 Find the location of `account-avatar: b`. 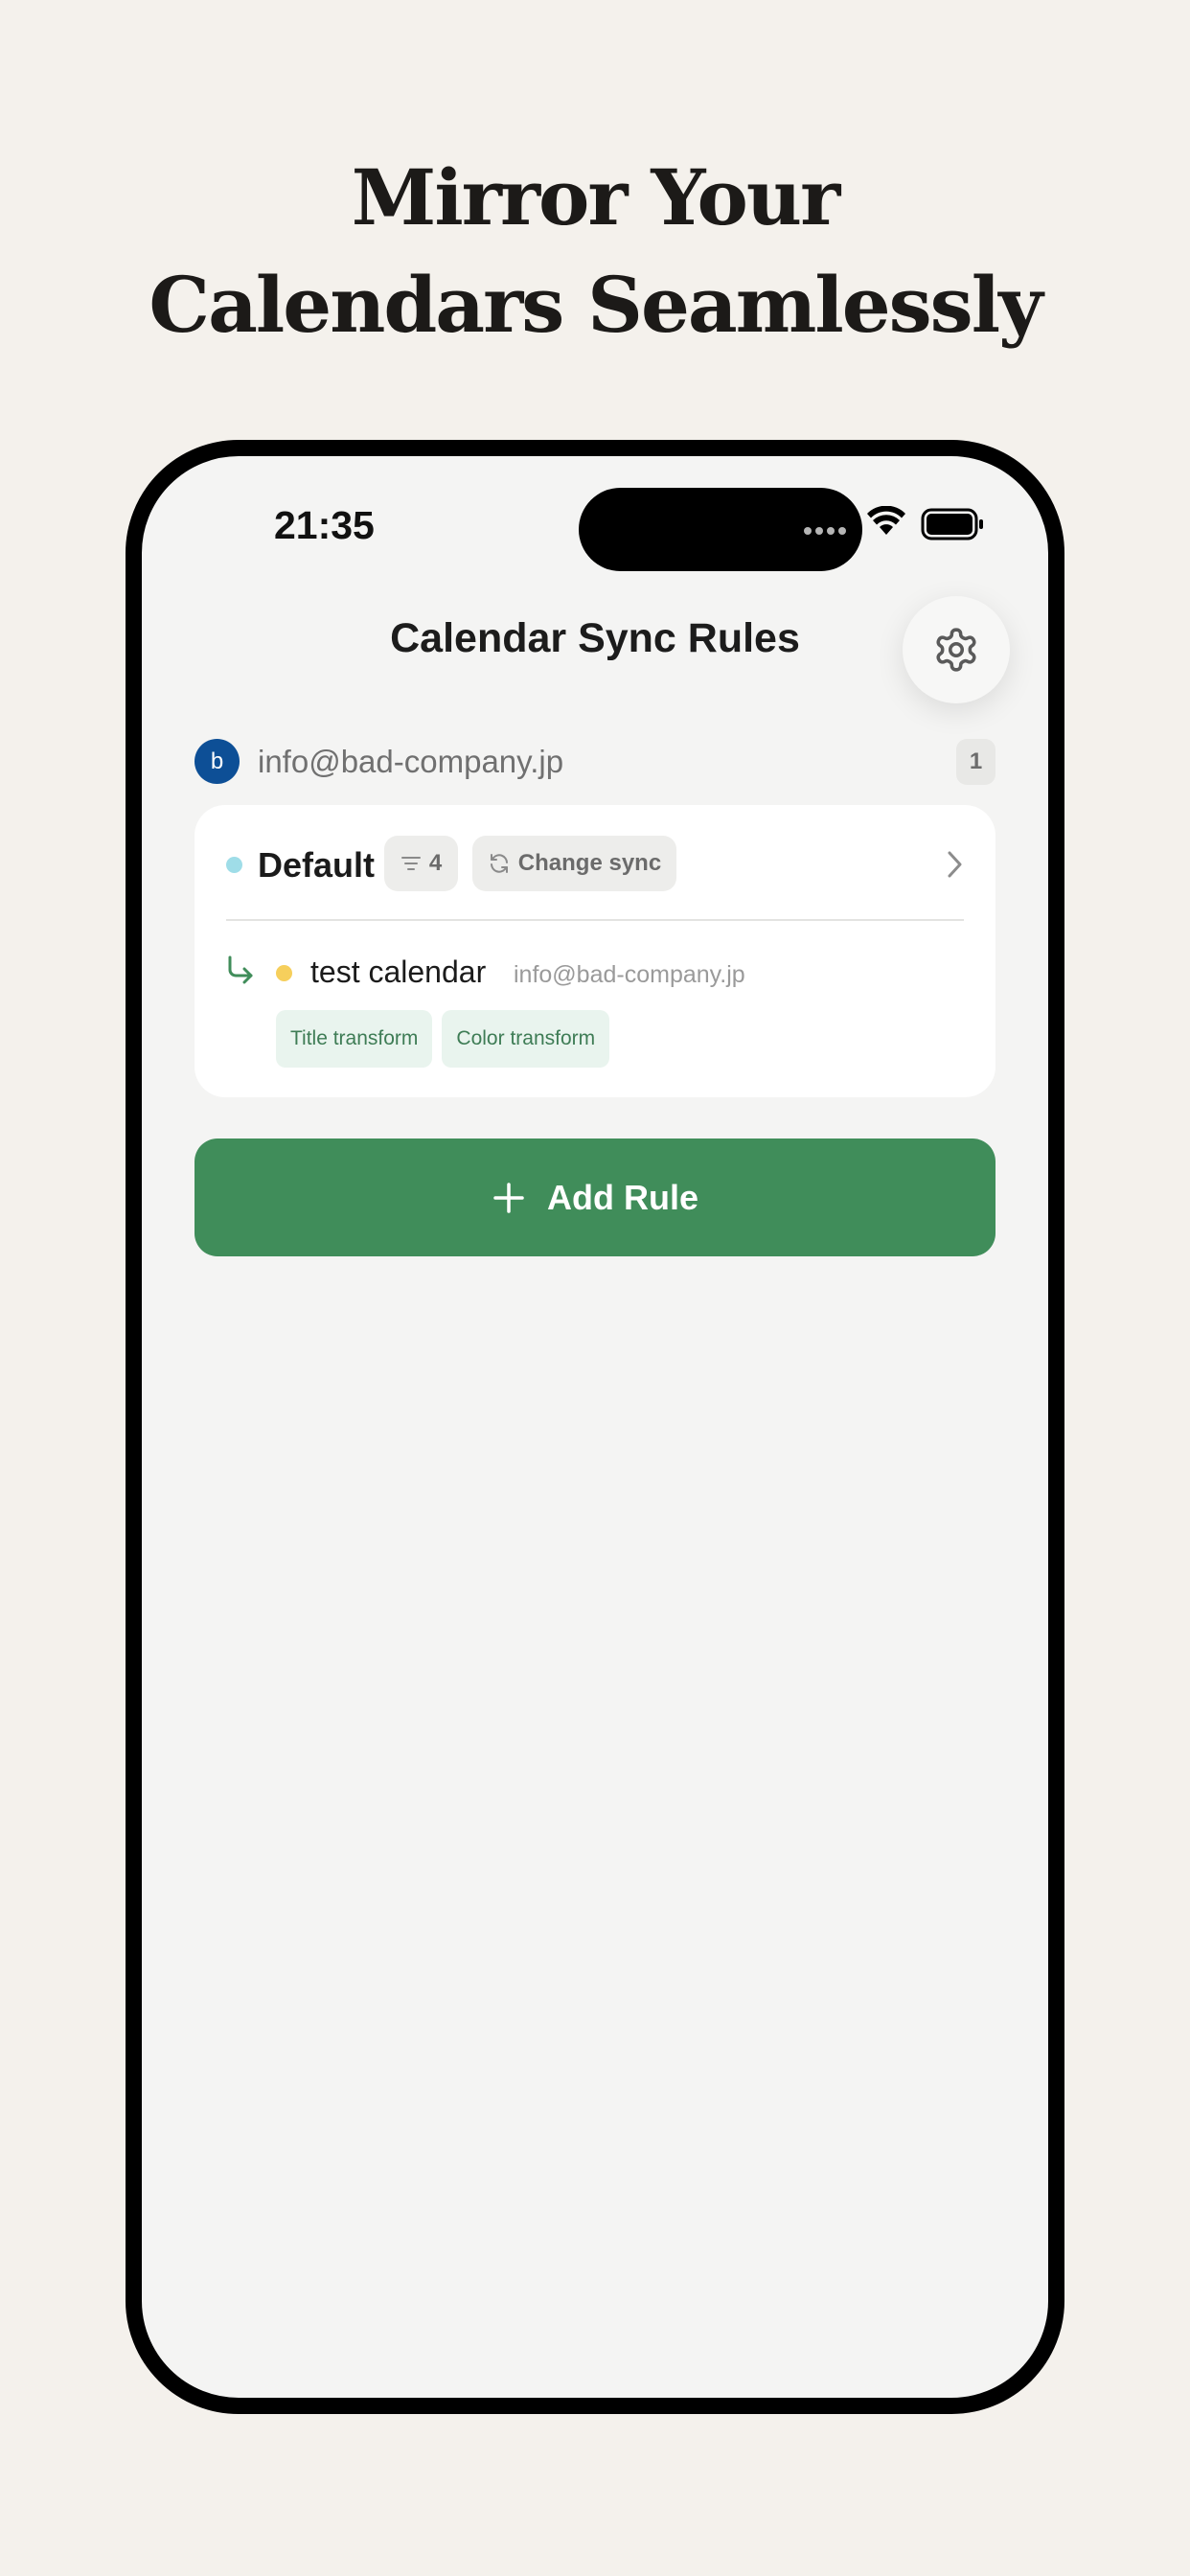

account-avatar: b is located at coordinates (218, 761).